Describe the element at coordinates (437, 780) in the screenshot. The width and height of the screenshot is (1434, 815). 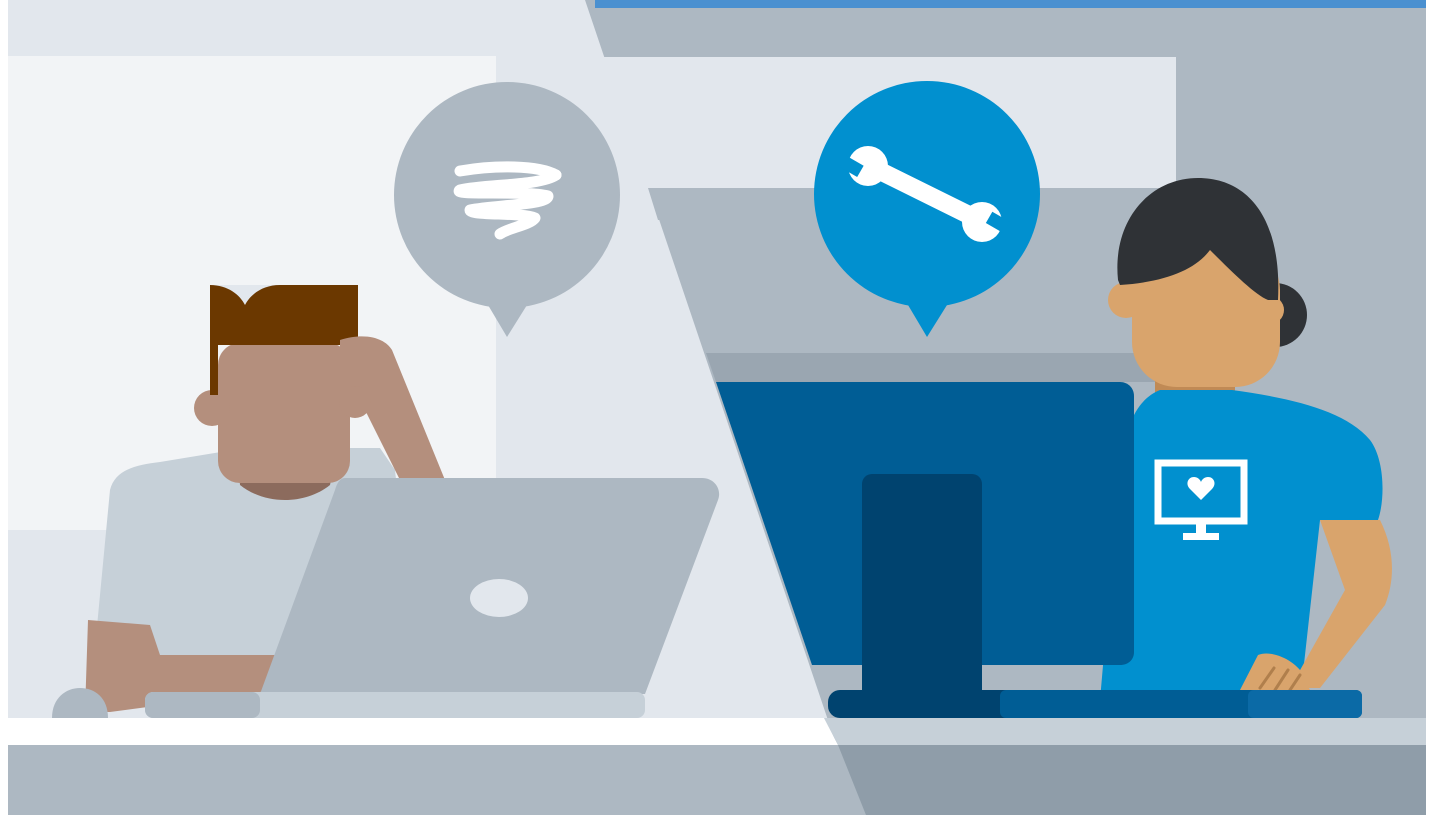
I see `desk-front-left` at that location.